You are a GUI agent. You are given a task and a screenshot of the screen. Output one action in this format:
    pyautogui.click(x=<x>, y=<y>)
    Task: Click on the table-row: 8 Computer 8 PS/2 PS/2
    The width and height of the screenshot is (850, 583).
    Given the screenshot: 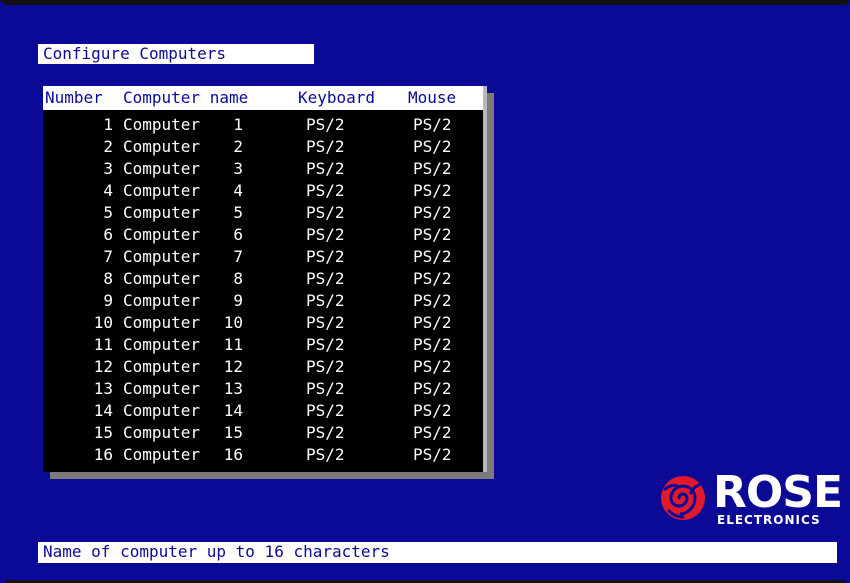 What is the action you would take?
    pyautogui.click(x=263, y=279)
    